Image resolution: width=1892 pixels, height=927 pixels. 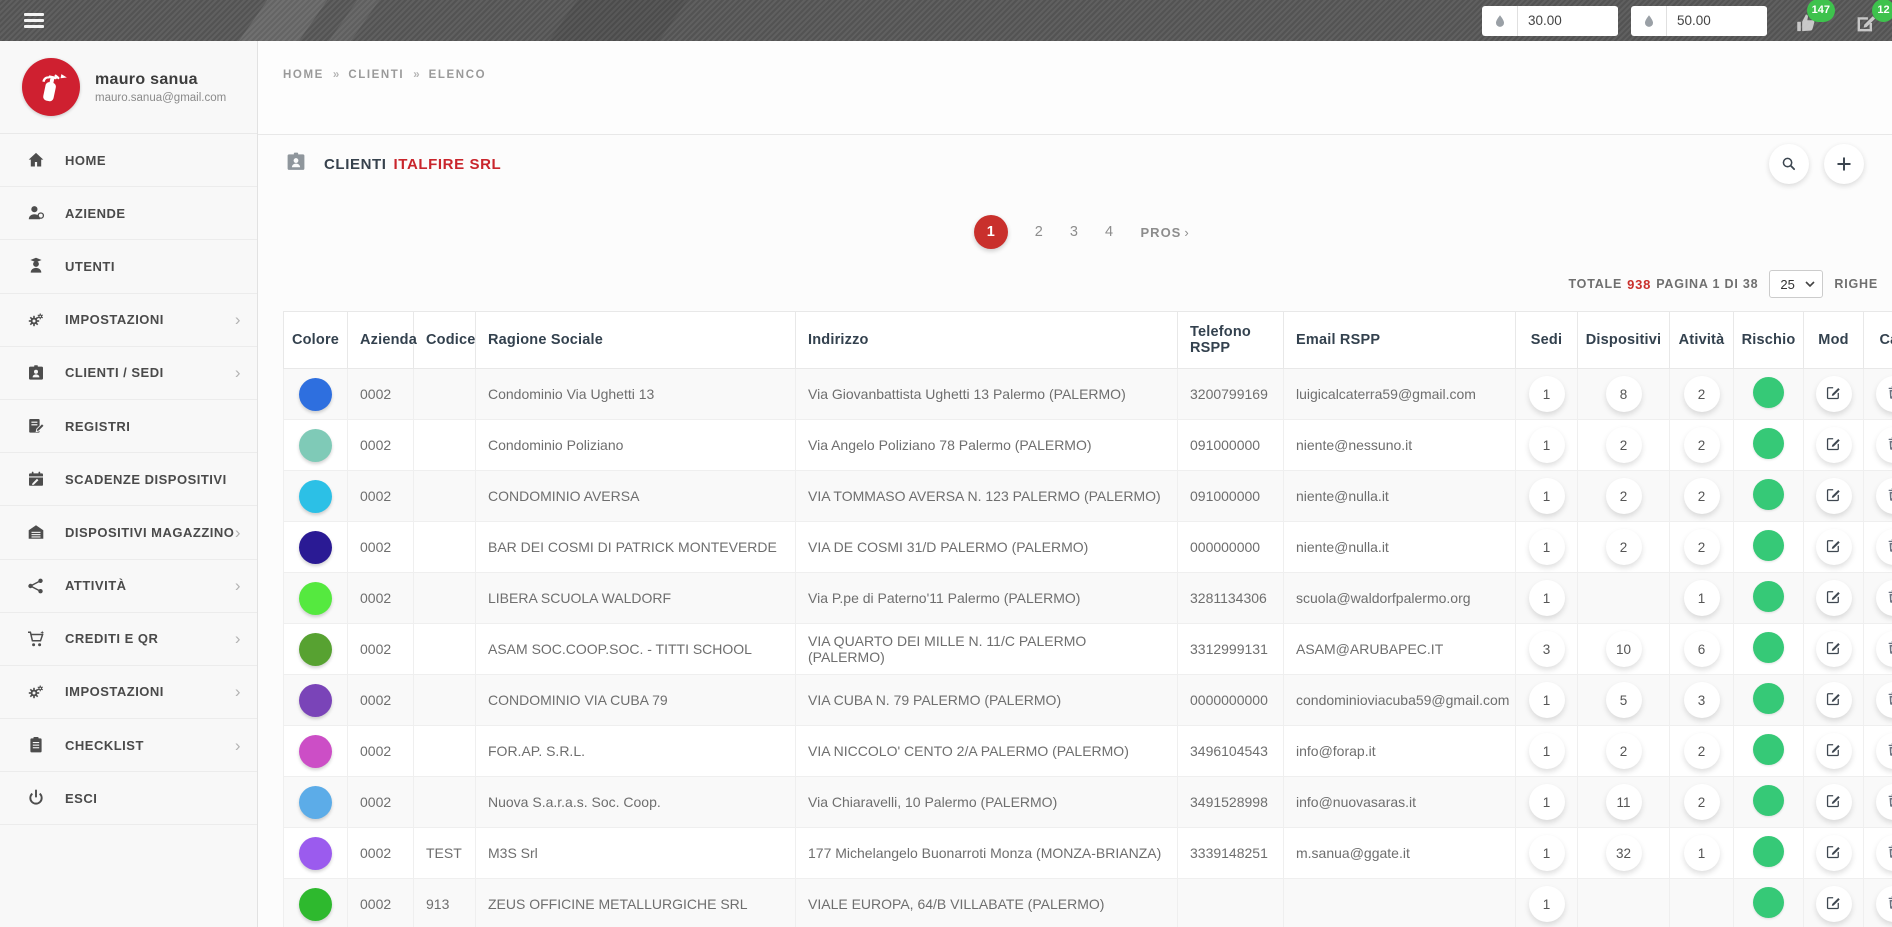 What do you see at coordinates (128, 586) in the screenshot?
I see `sidebar-item-attivita: ATTIVITÀ ›` at bounding box center [128, 586].